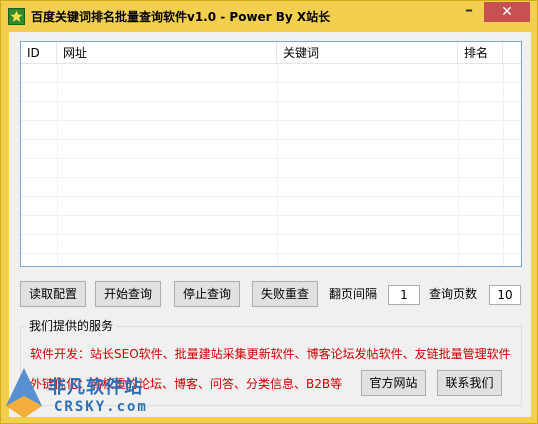  Describe the element at coordinates (128, 294) in the screenshot. I see `start-query-button: 开始查询` at that location.